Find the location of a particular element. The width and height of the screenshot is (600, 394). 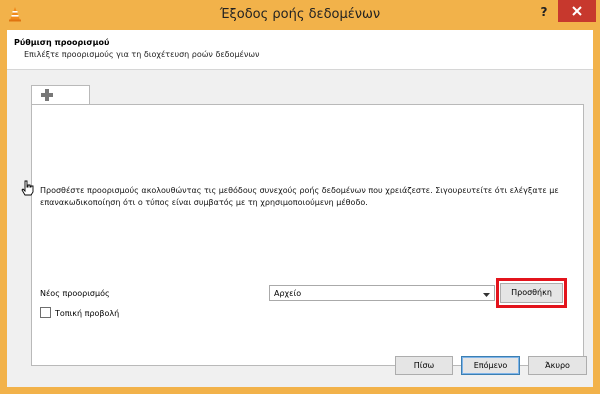

add-button: Προσθήκη is located at coordinates (531, 293).